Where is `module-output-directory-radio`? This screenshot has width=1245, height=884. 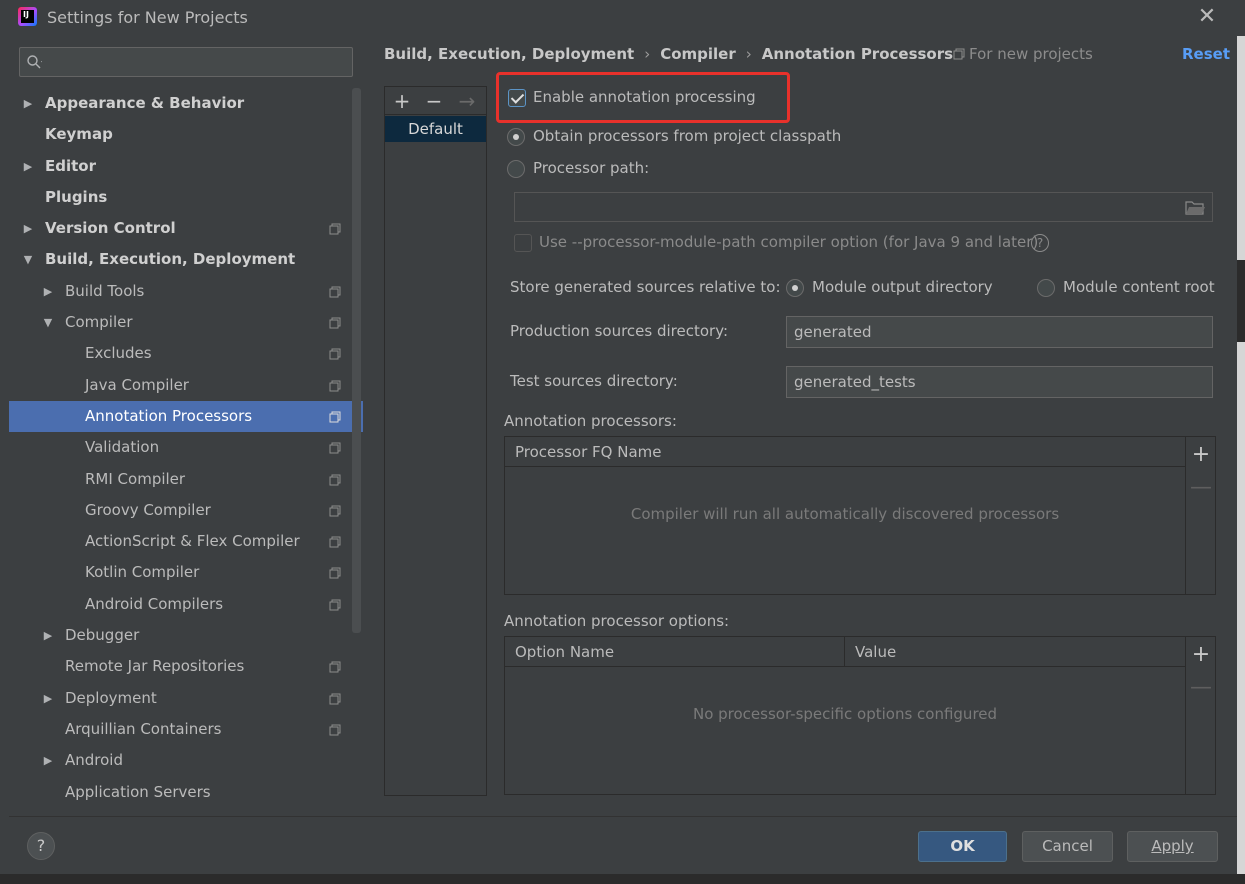
module-output-directory-radio is located at coordinates (795, 288).